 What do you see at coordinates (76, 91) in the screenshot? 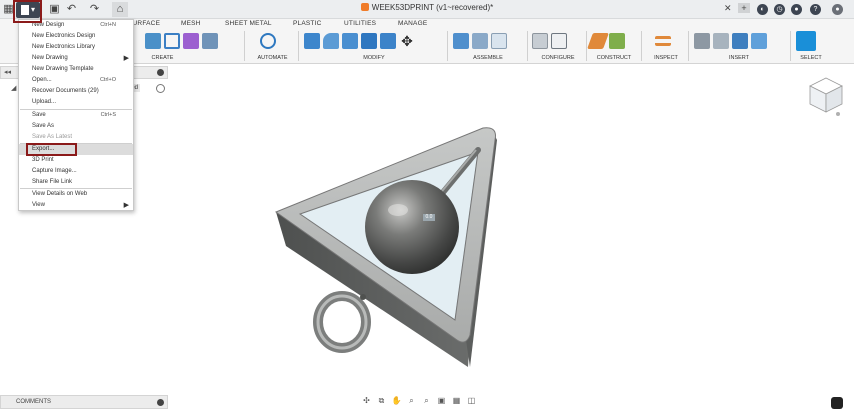
I see `menu-recover-documents: Recover Documents (29)` at bounding box center [76, 91].